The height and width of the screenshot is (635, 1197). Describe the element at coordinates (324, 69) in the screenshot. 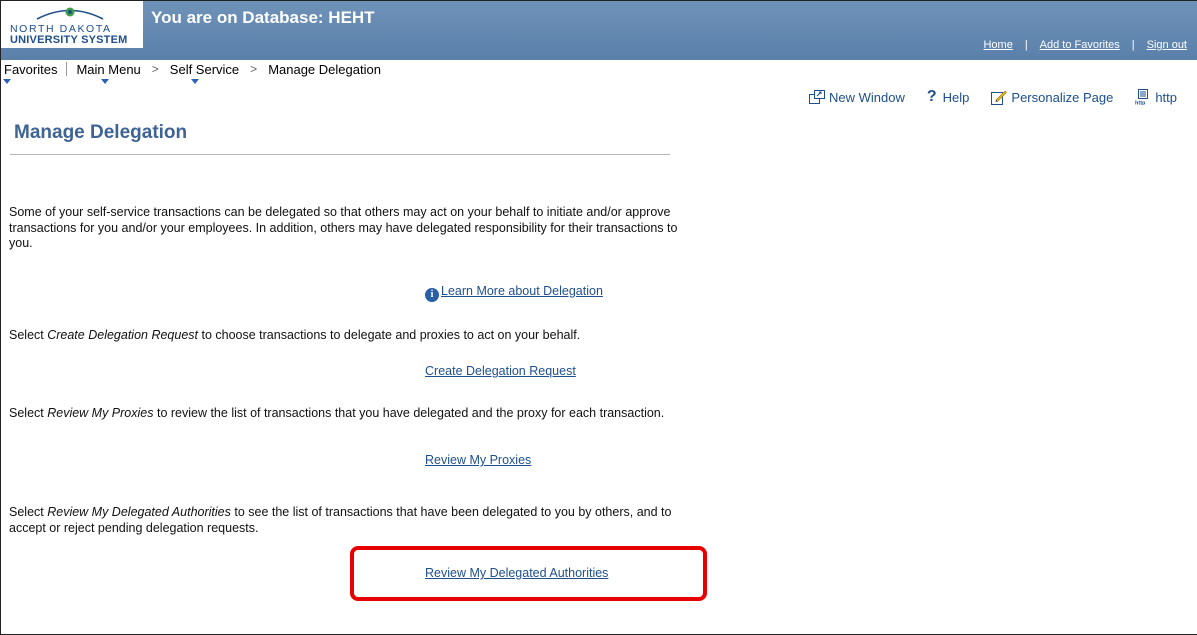

I see `nav-manage-delegation: Manage Delegation` at that location.